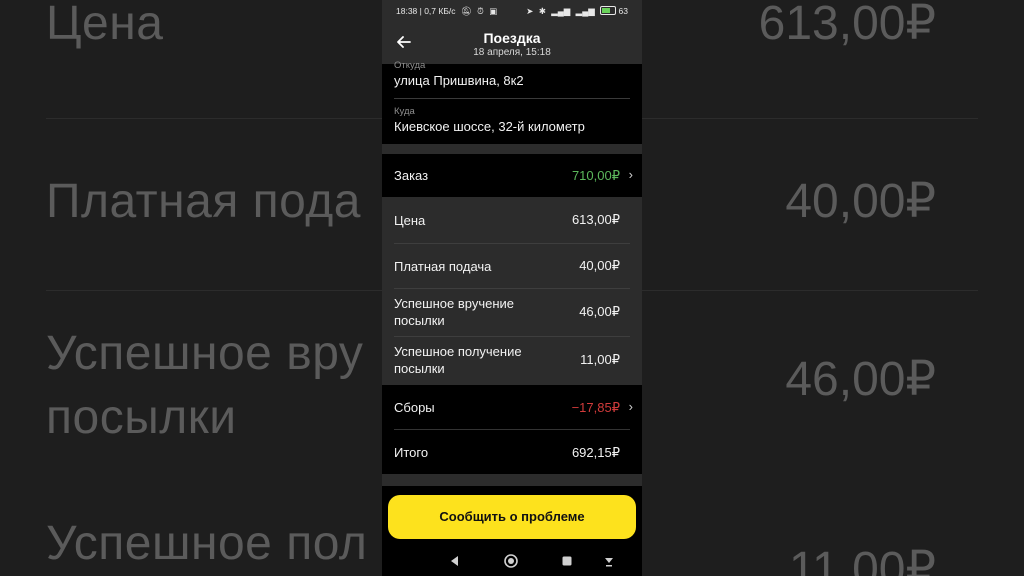  What do you see at coordinates (512, 175) in the screenshot?
I see `order-row: Заказ 710,00₽ ›` at bounding box center [512, 175].